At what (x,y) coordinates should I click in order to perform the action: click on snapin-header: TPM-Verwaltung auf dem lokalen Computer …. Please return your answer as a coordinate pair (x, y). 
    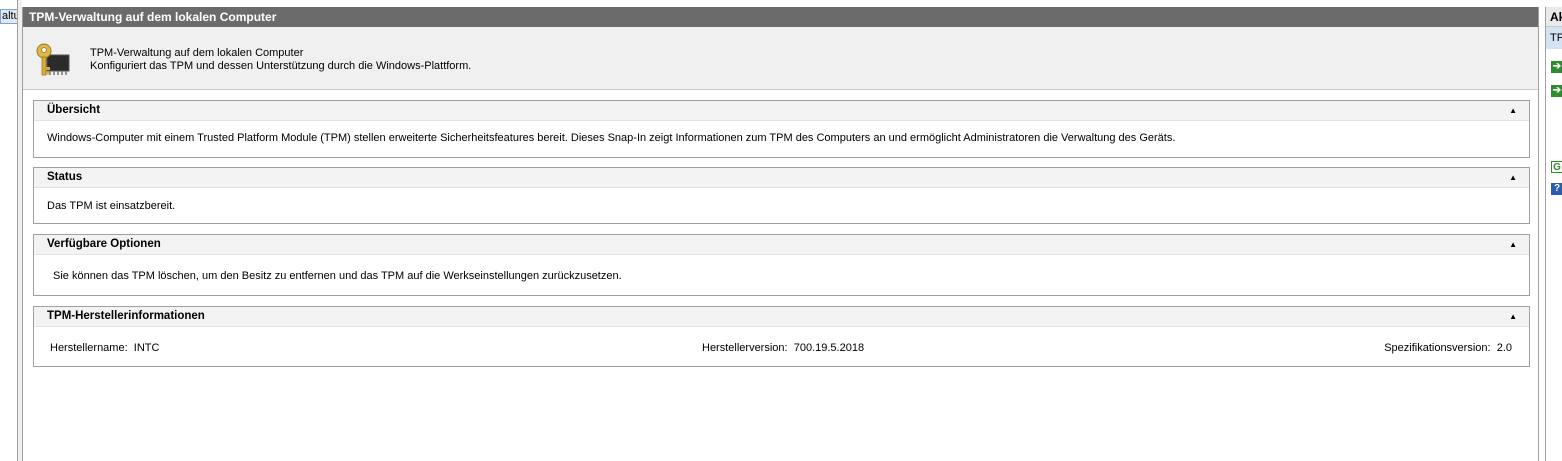
    Looking at the image, I should click on (780, 58).